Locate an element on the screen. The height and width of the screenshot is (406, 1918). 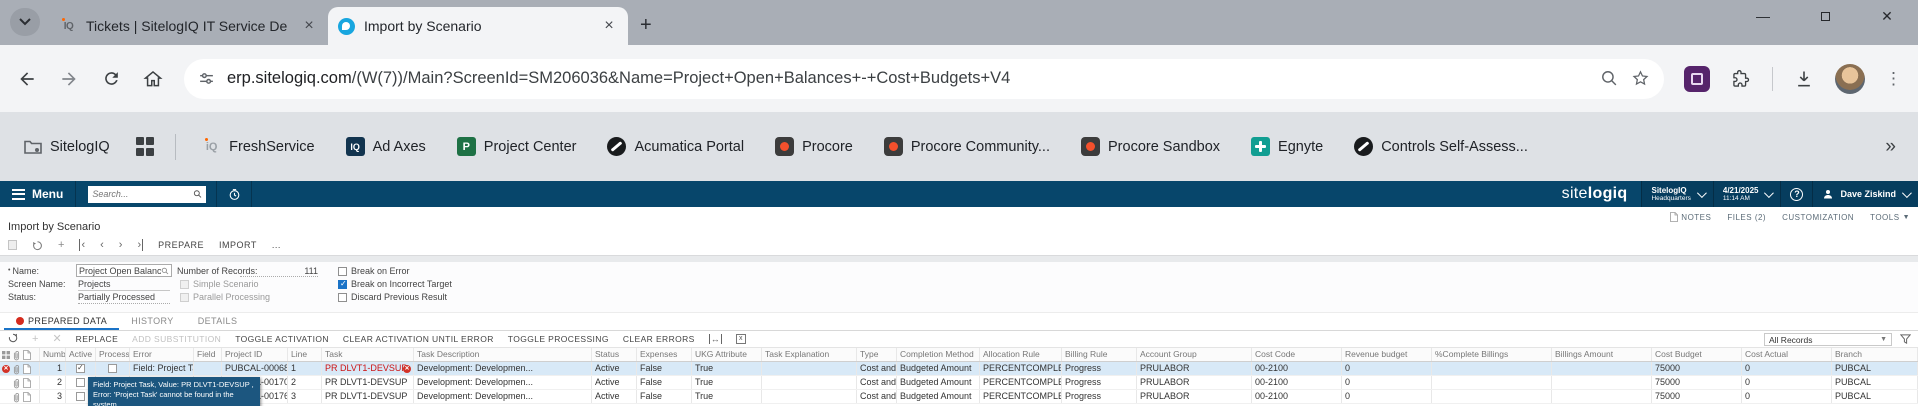
business-date-button is located at coordinates (234, 194).